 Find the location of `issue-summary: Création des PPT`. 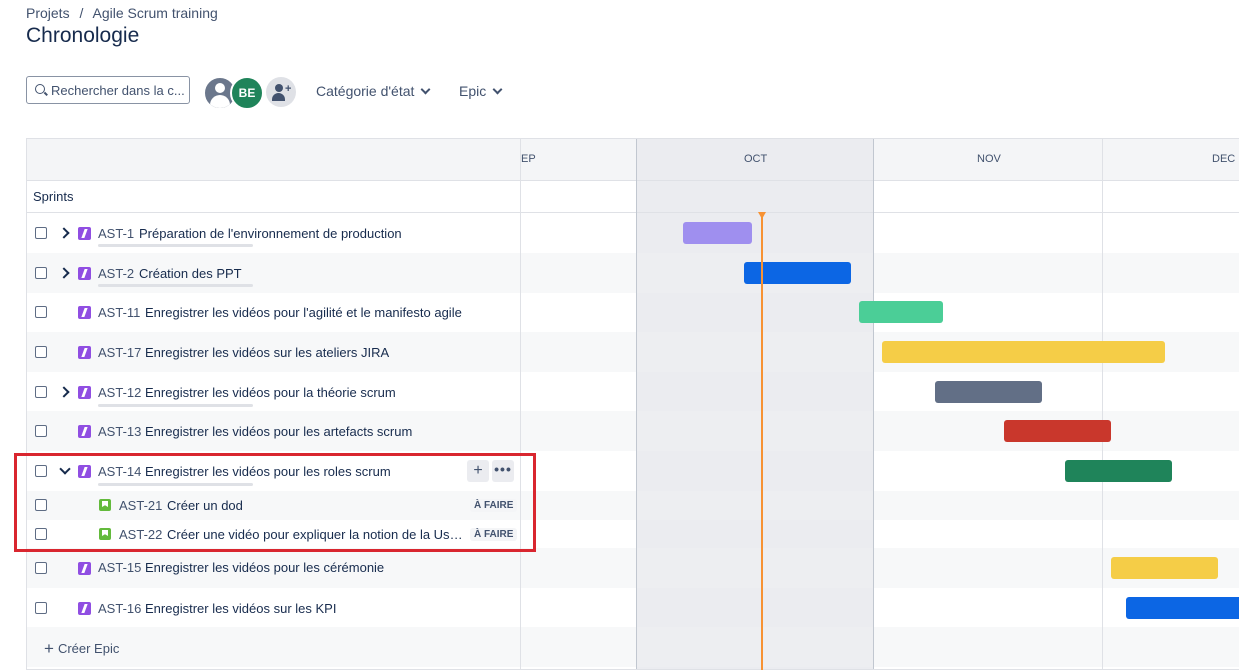

issue-summary: Création des PPT is located at coordinates (284, 273).